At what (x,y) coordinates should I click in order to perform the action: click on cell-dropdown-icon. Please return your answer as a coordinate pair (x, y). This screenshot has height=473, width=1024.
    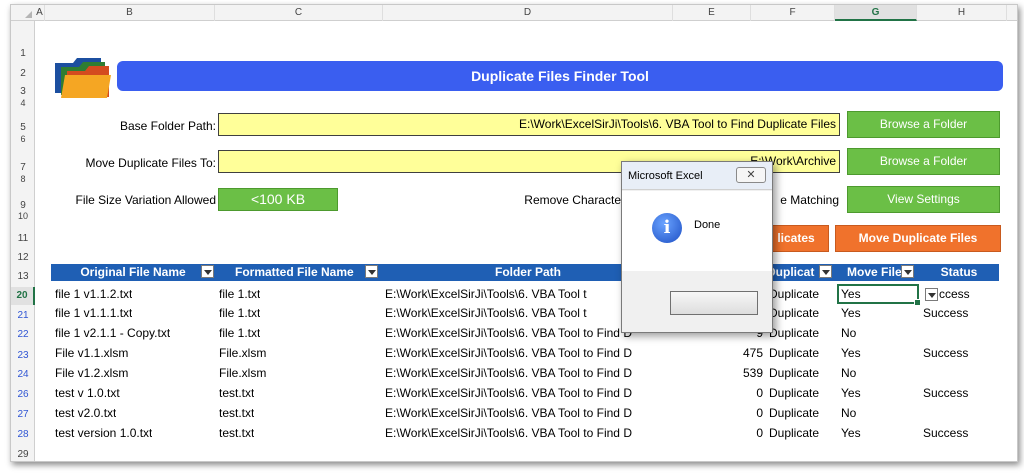
    Looking at the image, I should click on (931, 294).